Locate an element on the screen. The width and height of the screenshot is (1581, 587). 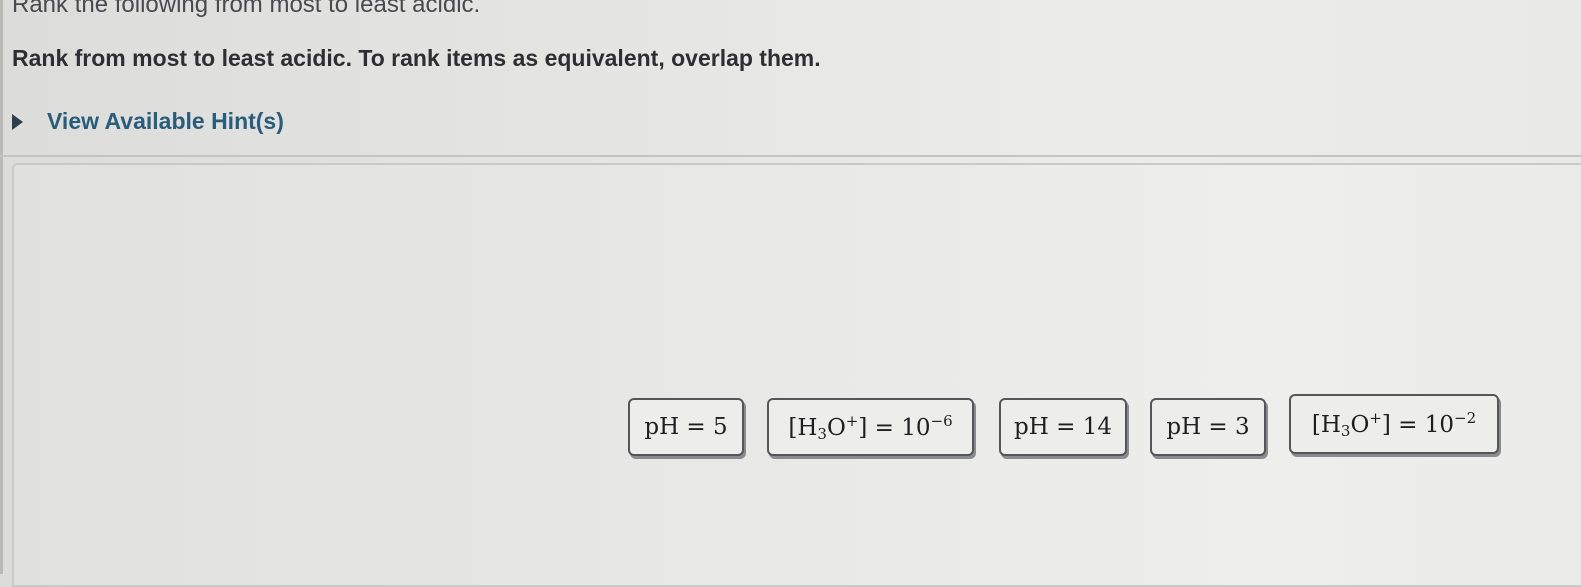
rank-item-text: [H3O+] = 10−2 is located at coordinates (1394, 424).